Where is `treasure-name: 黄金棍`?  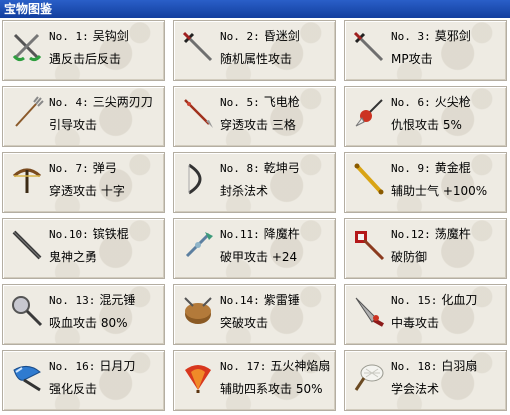
treasure-name: 黄金棍 is located at coordinates (452, 168).